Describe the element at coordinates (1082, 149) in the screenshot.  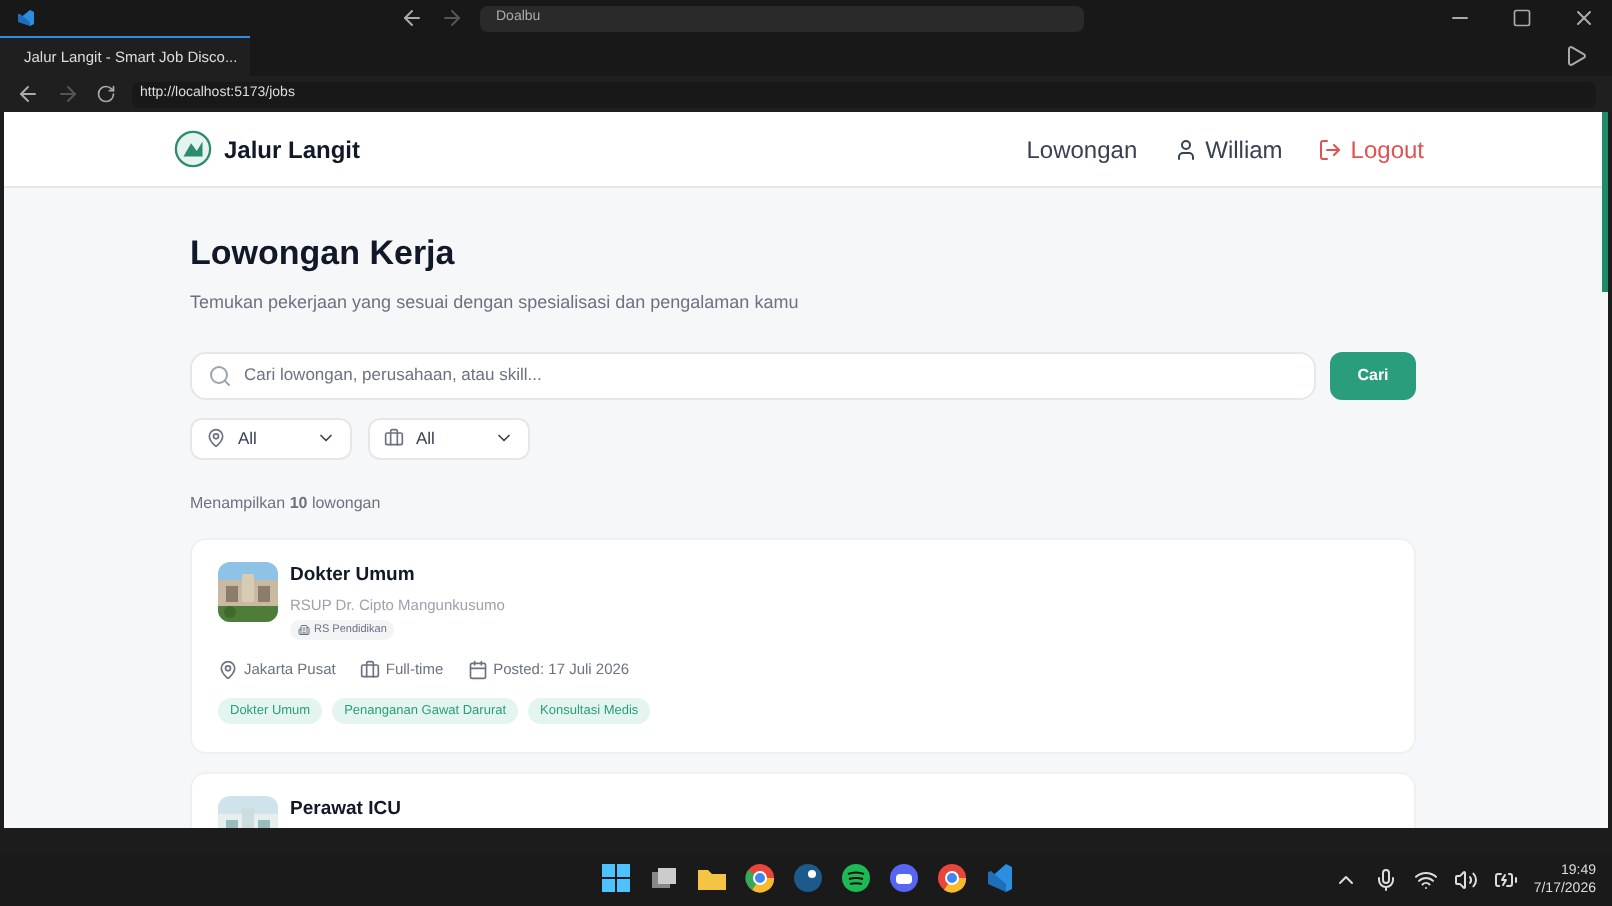
I see `nav-link: Lowongan` at that location.